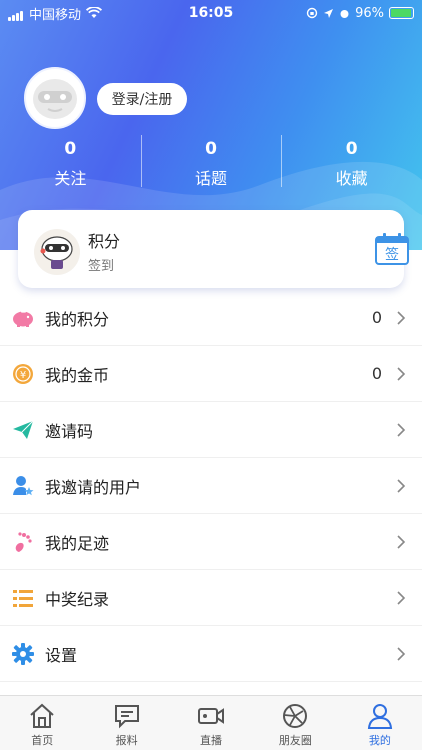  Describe the element at coordinates (211, 542) in the screenshot. I see `menu-item-footprints: 我的足迹` at that location.